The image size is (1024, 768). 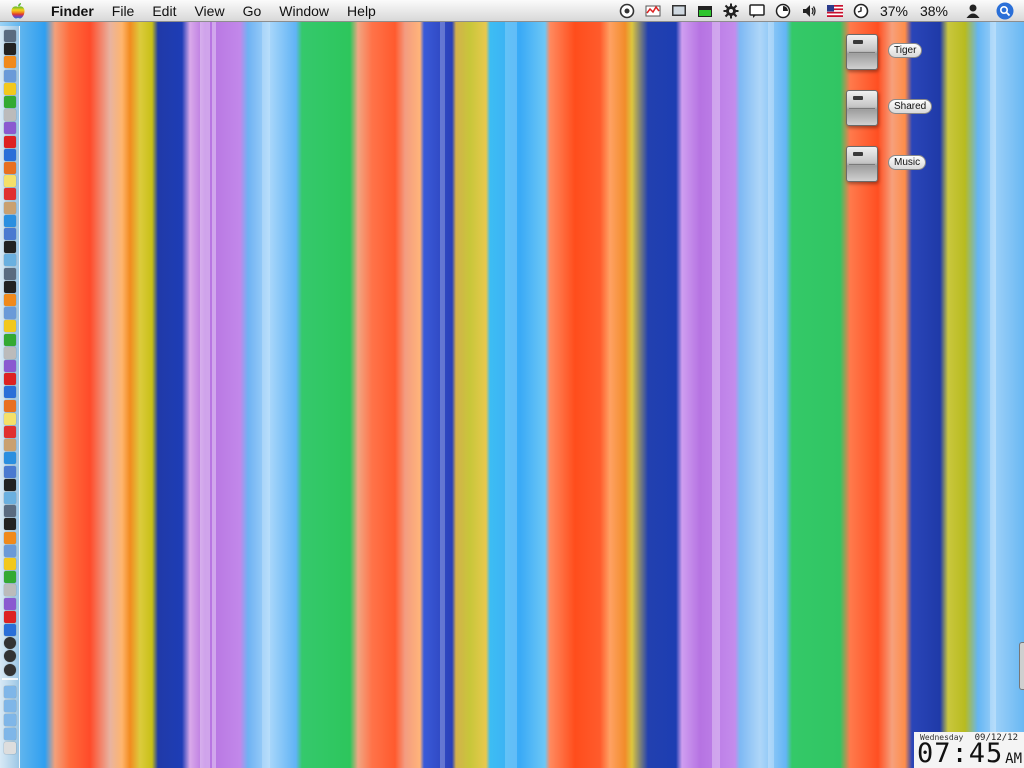 What do you see at coordinates (910, 106) in the screenshot?
I see `drive-label: Shared` at bounding box center [910, 106].